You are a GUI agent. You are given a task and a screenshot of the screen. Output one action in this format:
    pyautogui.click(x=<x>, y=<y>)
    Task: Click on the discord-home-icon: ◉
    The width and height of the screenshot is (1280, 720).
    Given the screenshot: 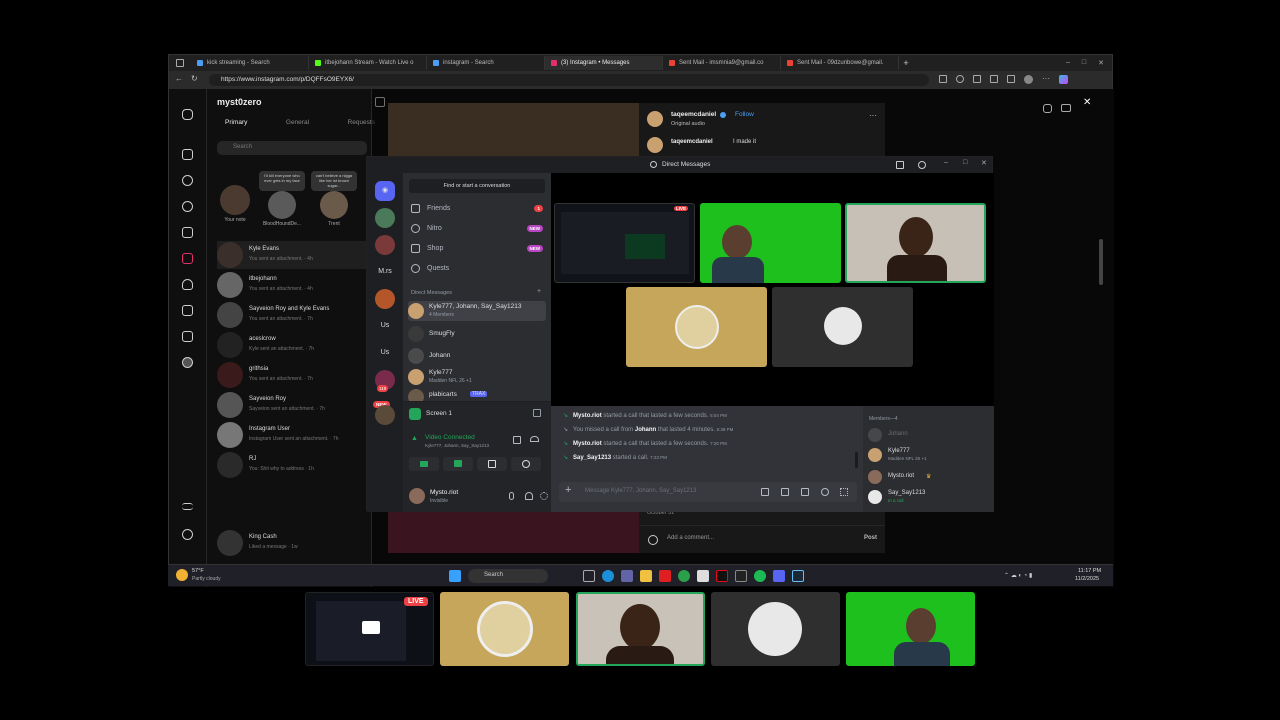 What is the action you would take?
    pyautogui.click(x=385, y=191)
    